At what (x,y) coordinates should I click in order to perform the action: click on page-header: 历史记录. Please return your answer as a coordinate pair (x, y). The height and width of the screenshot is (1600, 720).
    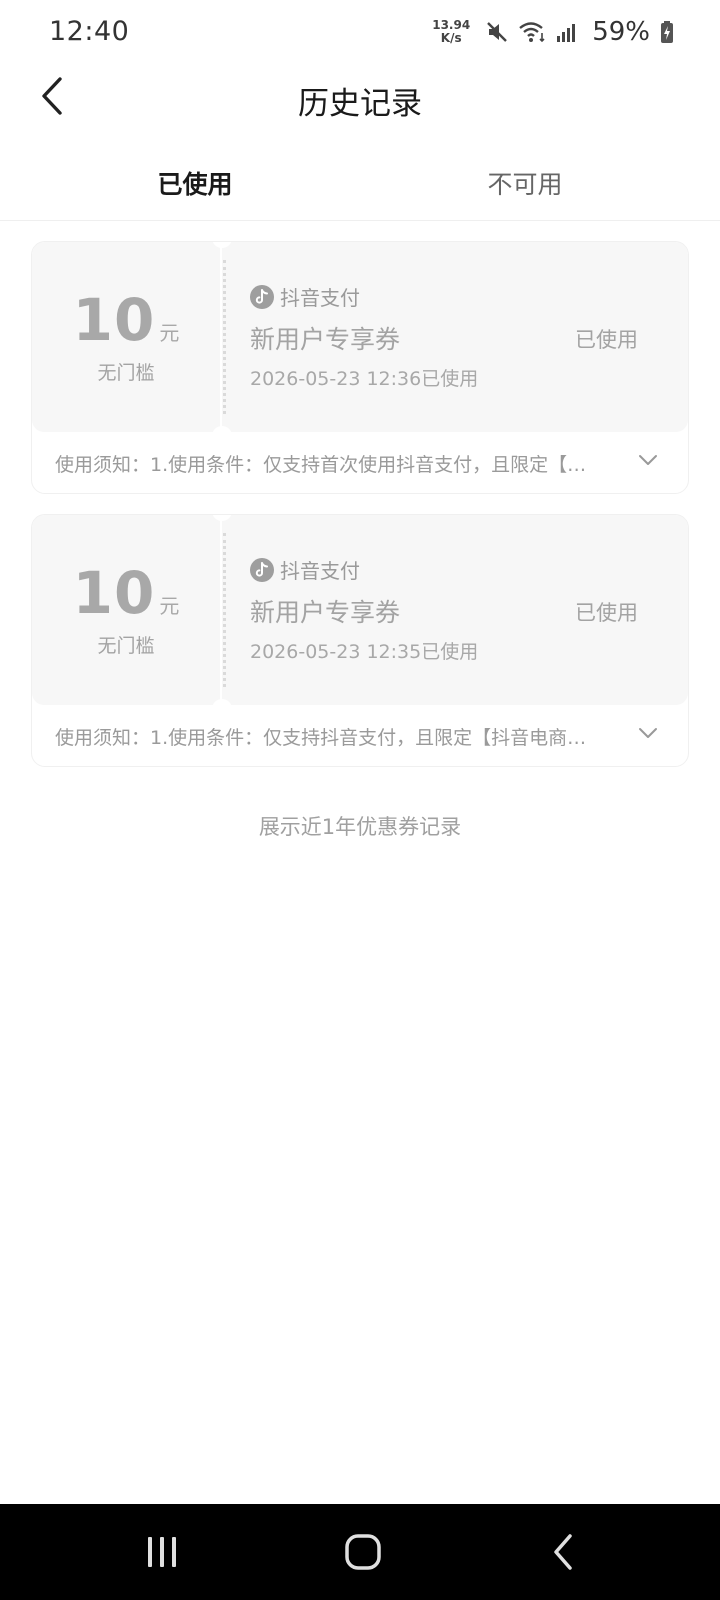
    Looking at the image, I should click on (360, 99).